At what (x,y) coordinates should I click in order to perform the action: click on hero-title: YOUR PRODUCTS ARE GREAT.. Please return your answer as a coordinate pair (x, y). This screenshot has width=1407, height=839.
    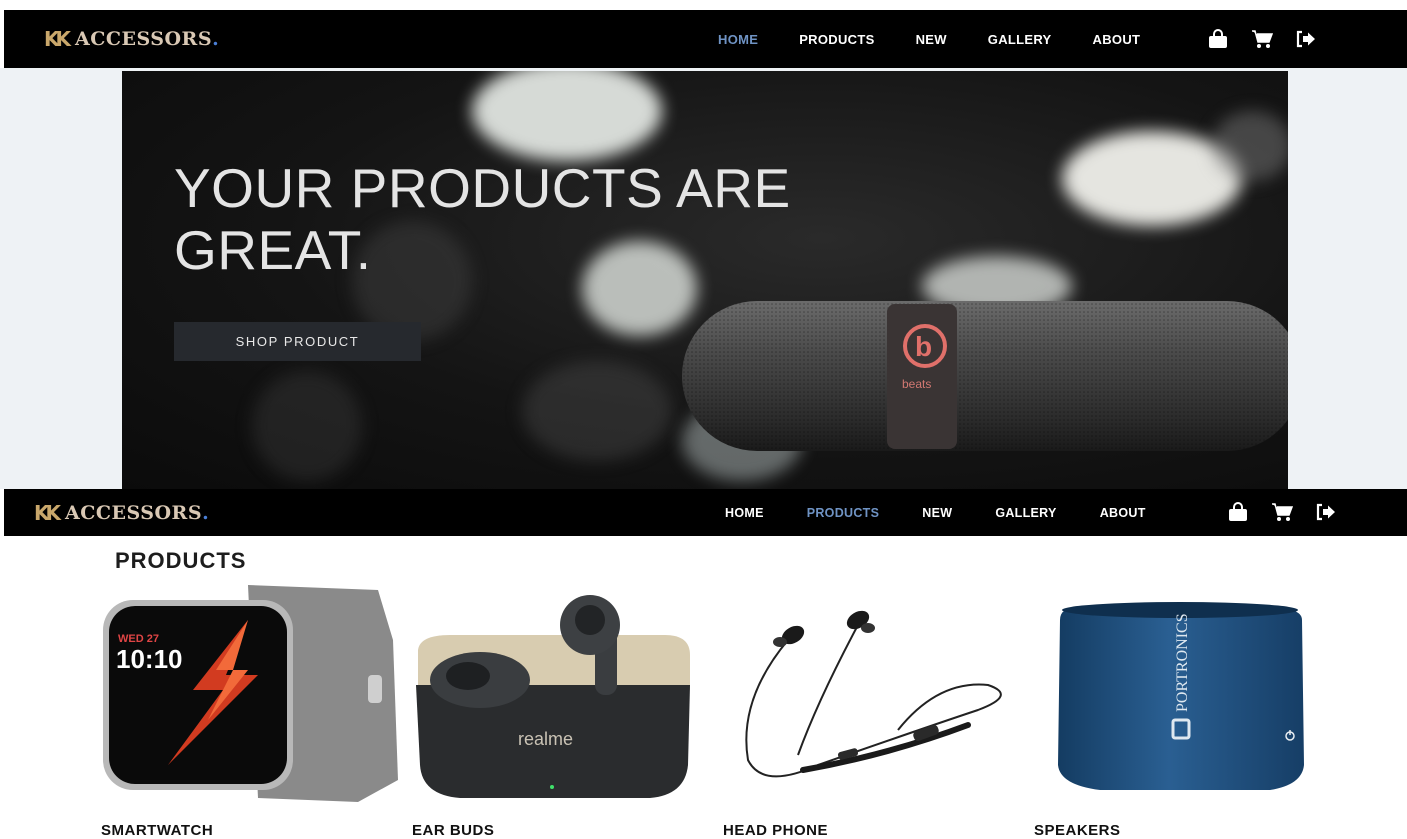
    Looking at the image, I should click on (584, 219).